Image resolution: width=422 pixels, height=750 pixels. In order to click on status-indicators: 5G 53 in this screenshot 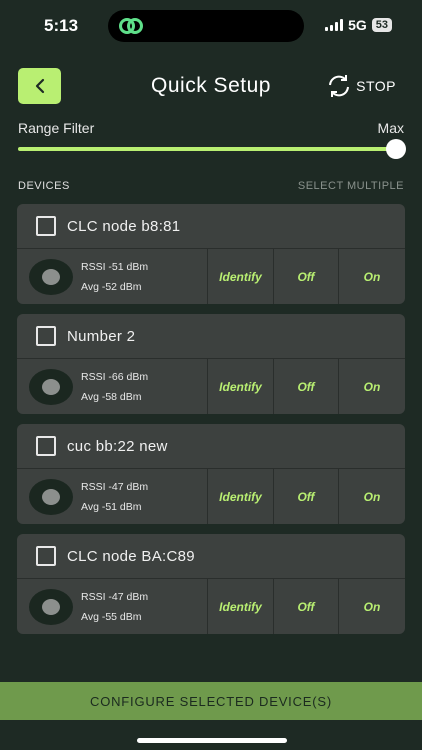, I will do `click(358, 25)`.